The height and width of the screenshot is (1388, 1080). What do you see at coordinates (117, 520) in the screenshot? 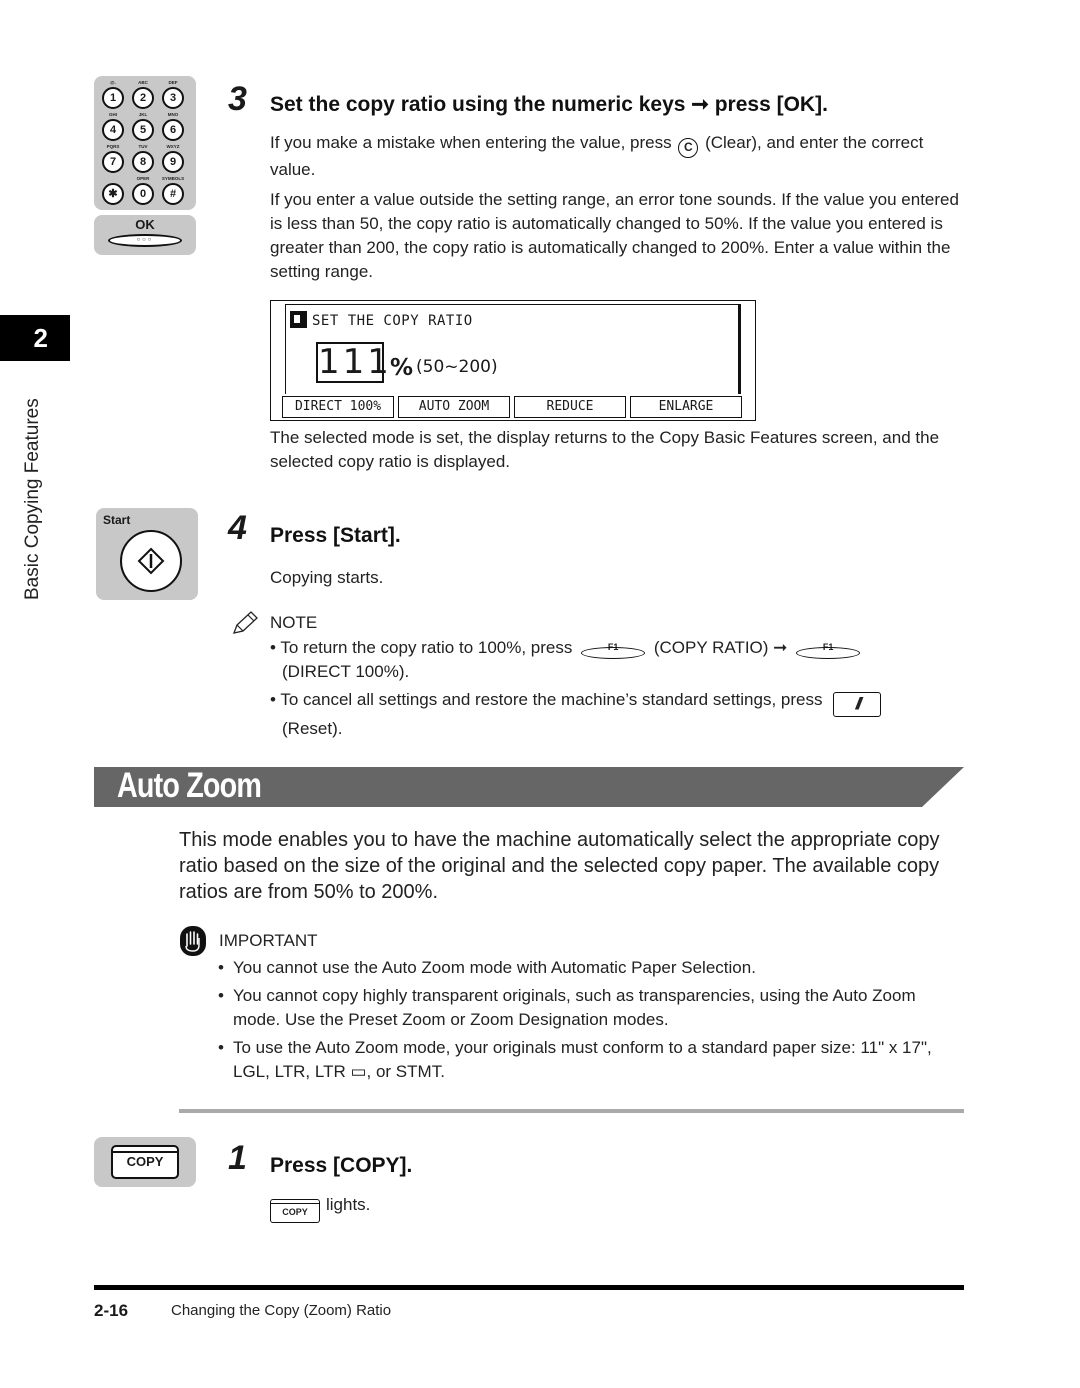
I see `start-label: Start` at bounding box center [117, 520].